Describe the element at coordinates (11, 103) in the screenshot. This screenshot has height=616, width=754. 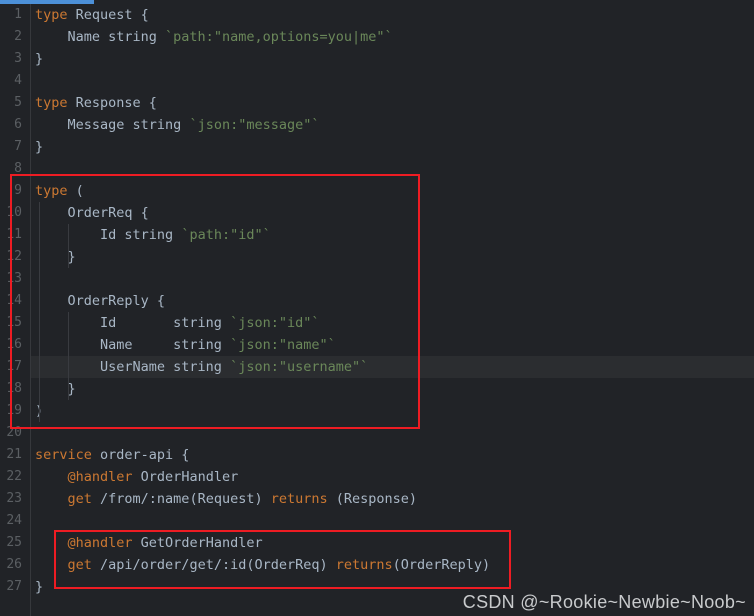
I see `line-number: 5` at that location.